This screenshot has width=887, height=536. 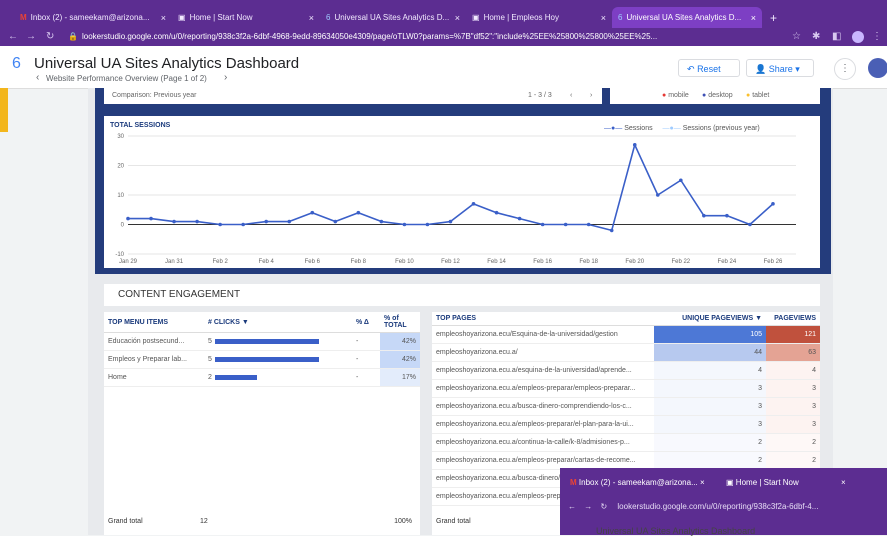 What do you see at coordinates (540, 95) in the screenshot?
I see `pager-text: 1 - 3 / 3` at bounding box center [540, 95].